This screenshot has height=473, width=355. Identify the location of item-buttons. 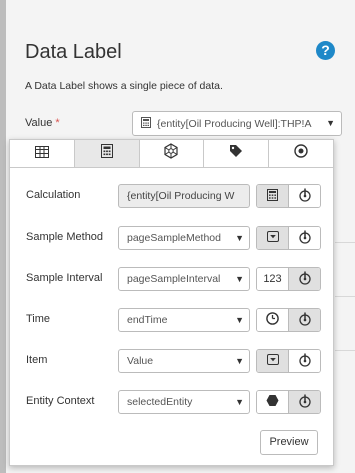
(288, 361).